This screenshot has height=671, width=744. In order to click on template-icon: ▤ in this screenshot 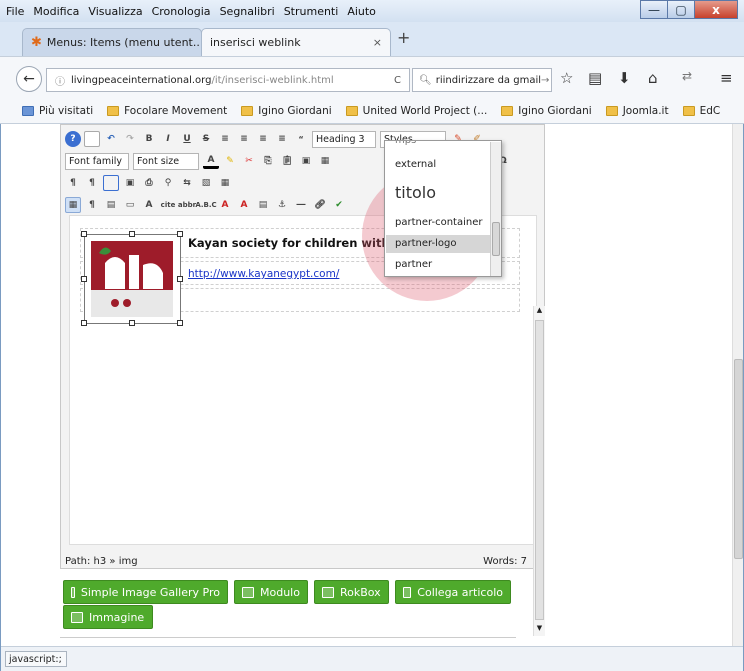, I will do `click(111, 205)`.